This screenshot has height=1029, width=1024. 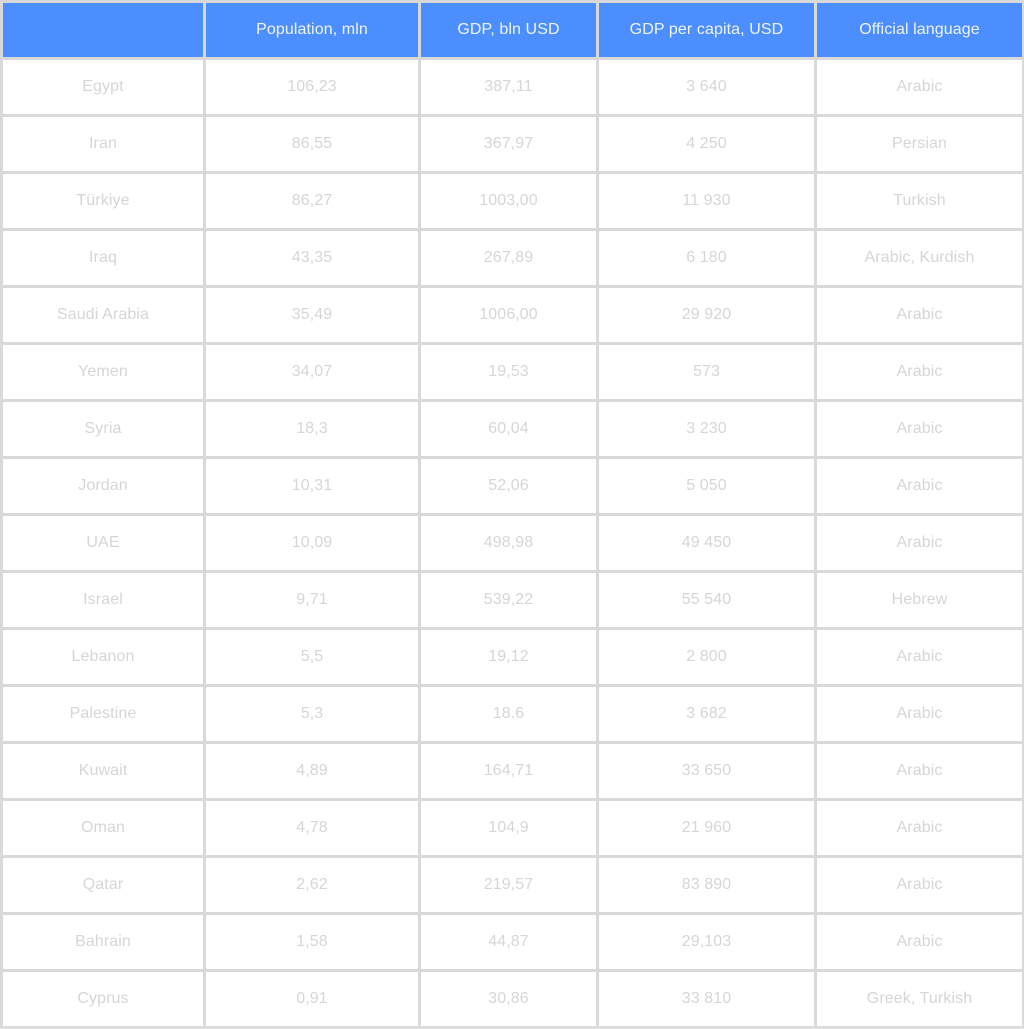 I want to click on gdp-per-capita-cell: 83 890, so click(x=706, y=885).